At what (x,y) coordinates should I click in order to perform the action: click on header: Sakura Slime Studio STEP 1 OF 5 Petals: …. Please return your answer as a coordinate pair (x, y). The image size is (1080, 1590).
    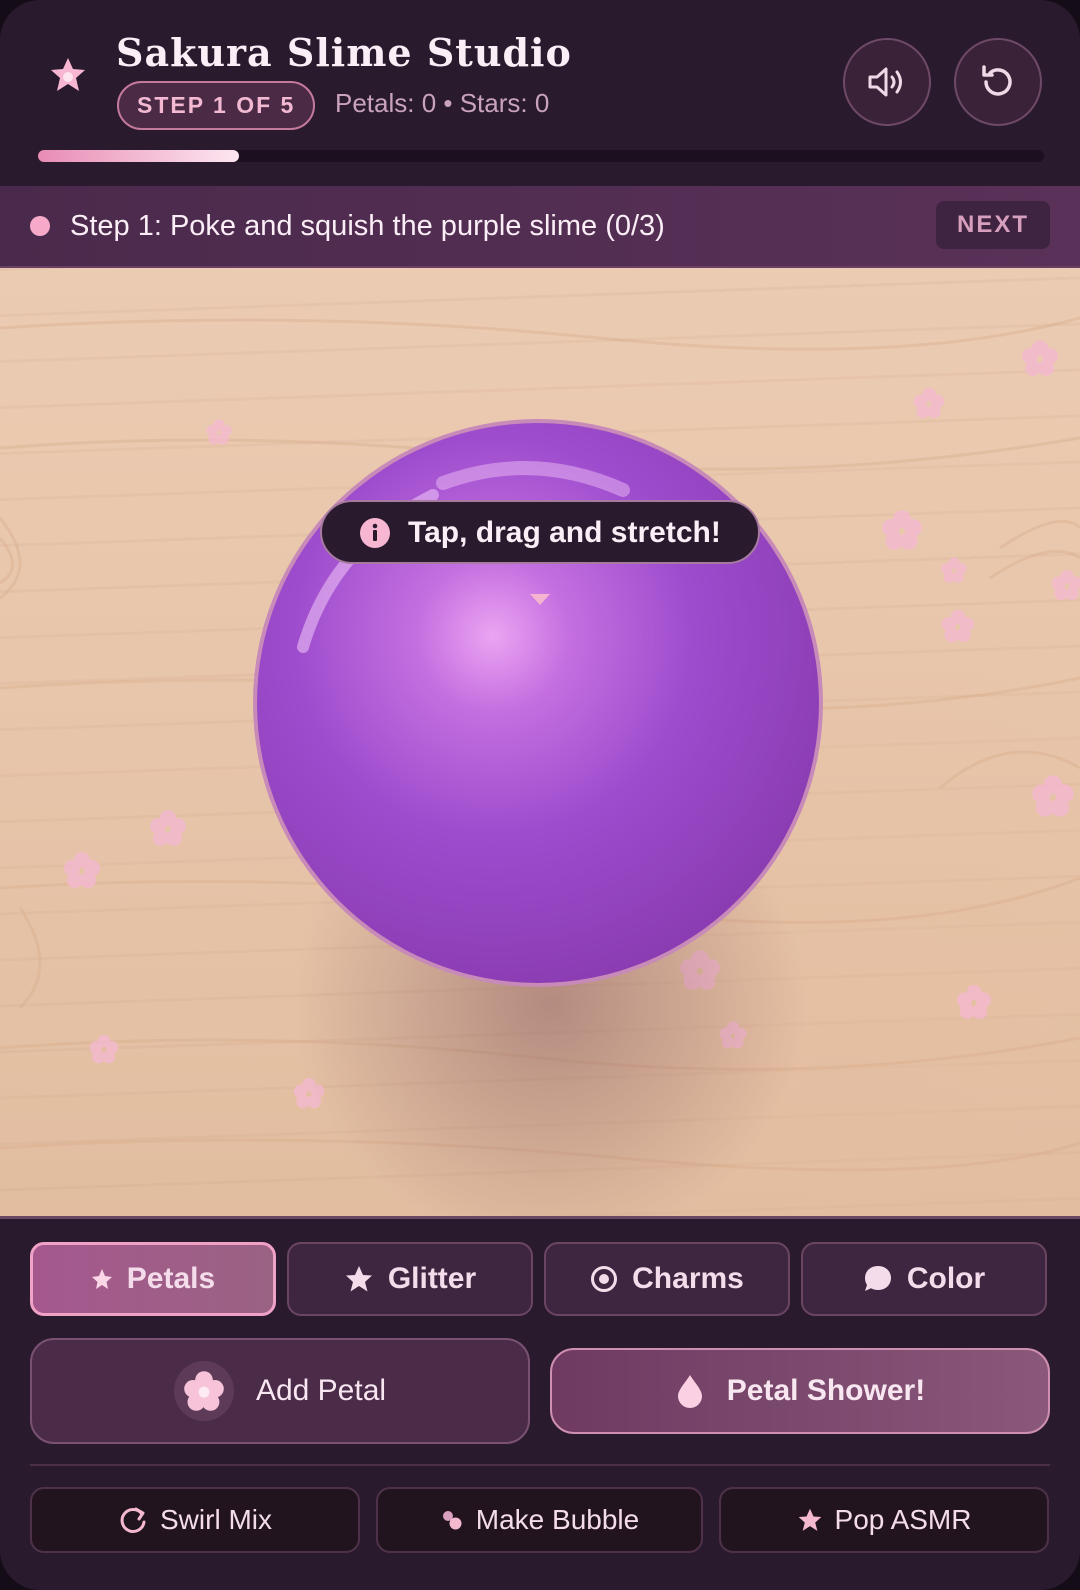
    Looking at the image, I should click on (540, 93).